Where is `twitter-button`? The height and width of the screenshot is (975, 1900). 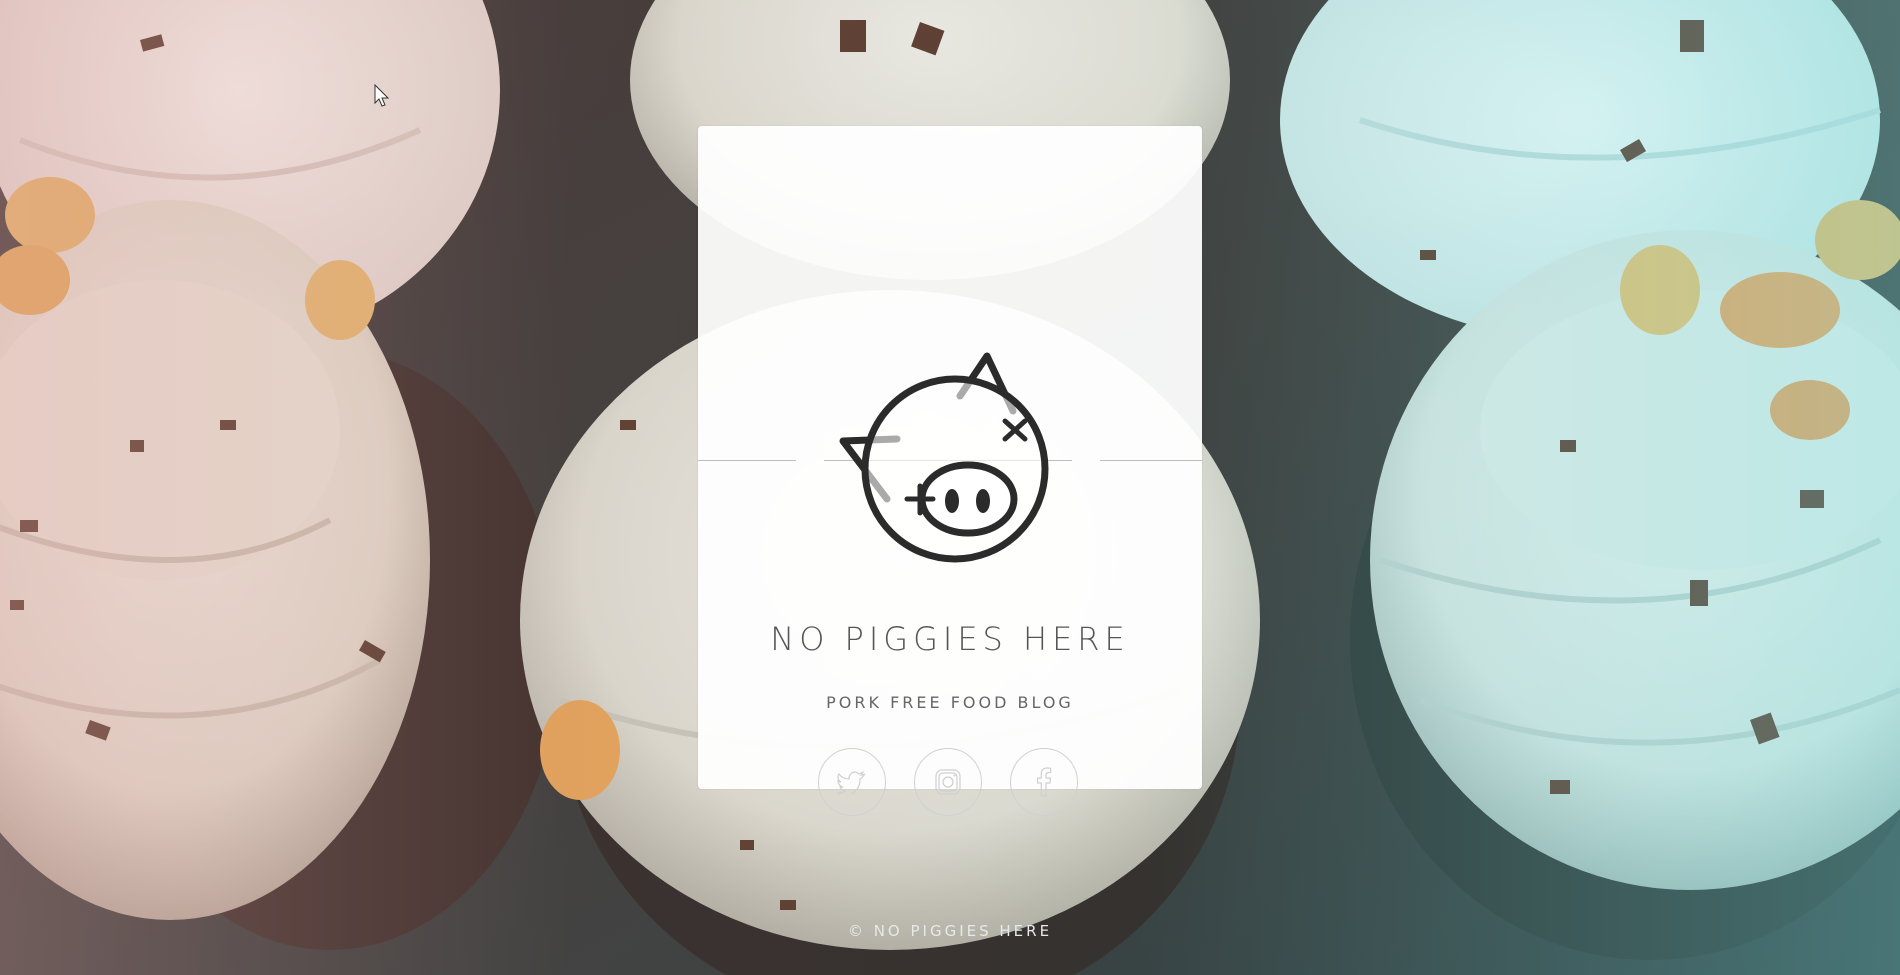 twitter-button is located at coordinates (852, 782).